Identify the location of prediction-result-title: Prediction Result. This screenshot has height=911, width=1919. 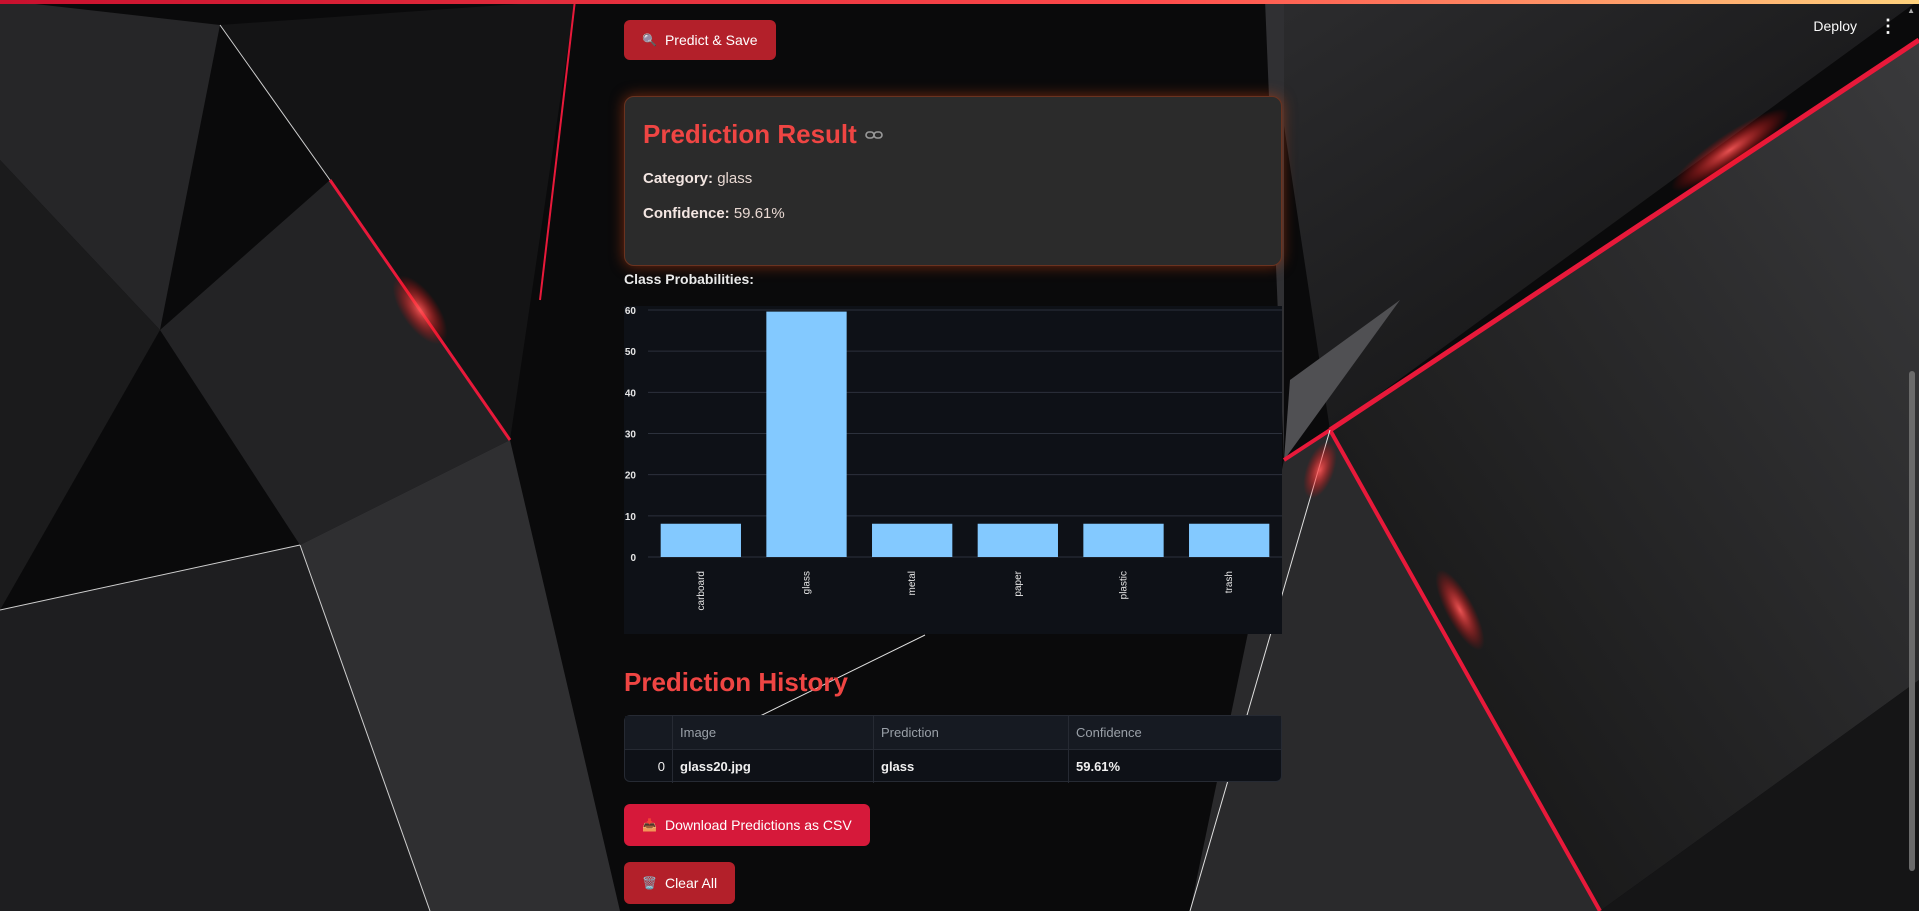
(750, 134).